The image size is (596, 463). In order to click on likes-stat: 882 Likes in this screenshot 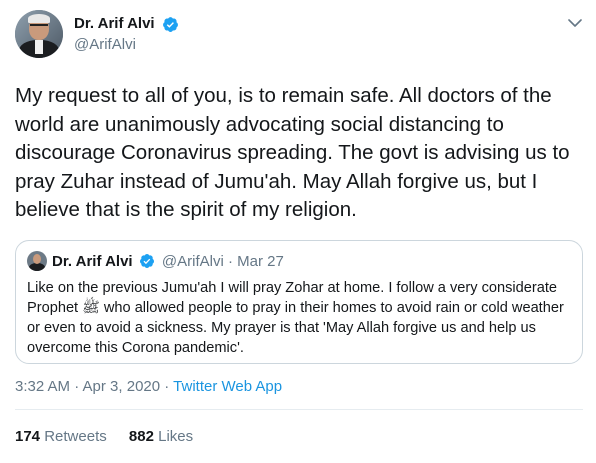, I will do `click(161, 436)`.